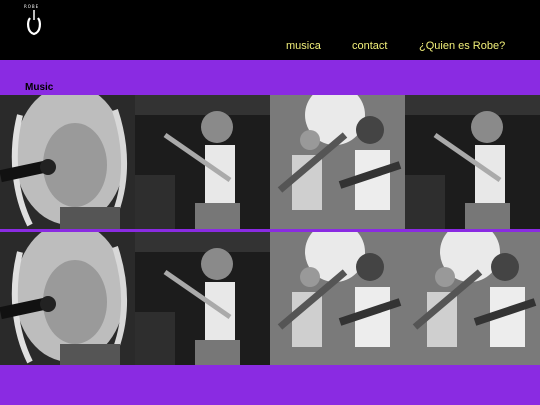 The width and height of the screenshot is (540, 405). What do you see at coordinates (34, 22) in the screenshot?
I see `logo-icon` at bounding box center [34, 22].